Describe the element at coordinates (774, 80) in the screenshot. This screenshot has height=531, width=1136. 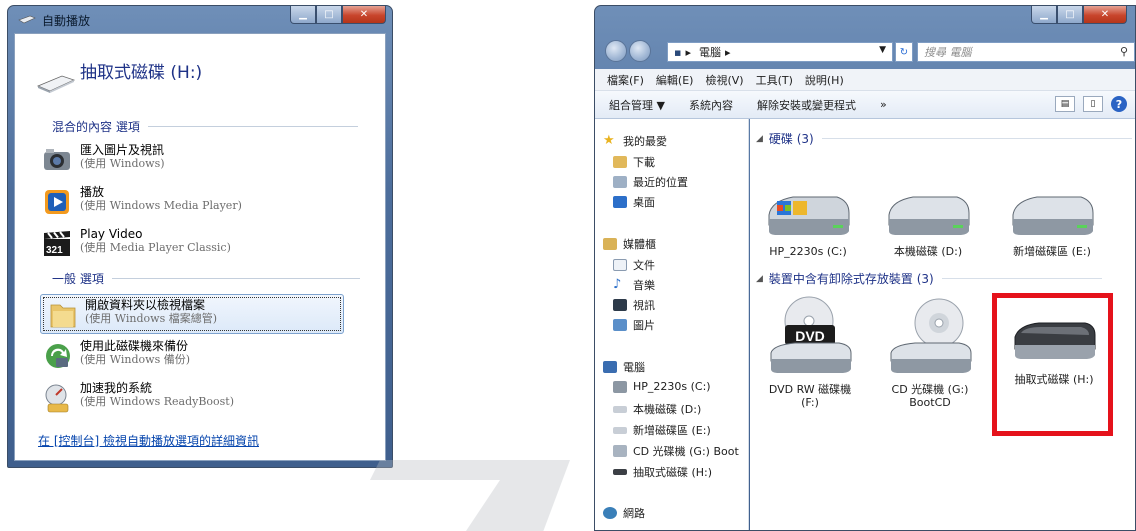
I see `menu-tools: 工具(T)` at that location.